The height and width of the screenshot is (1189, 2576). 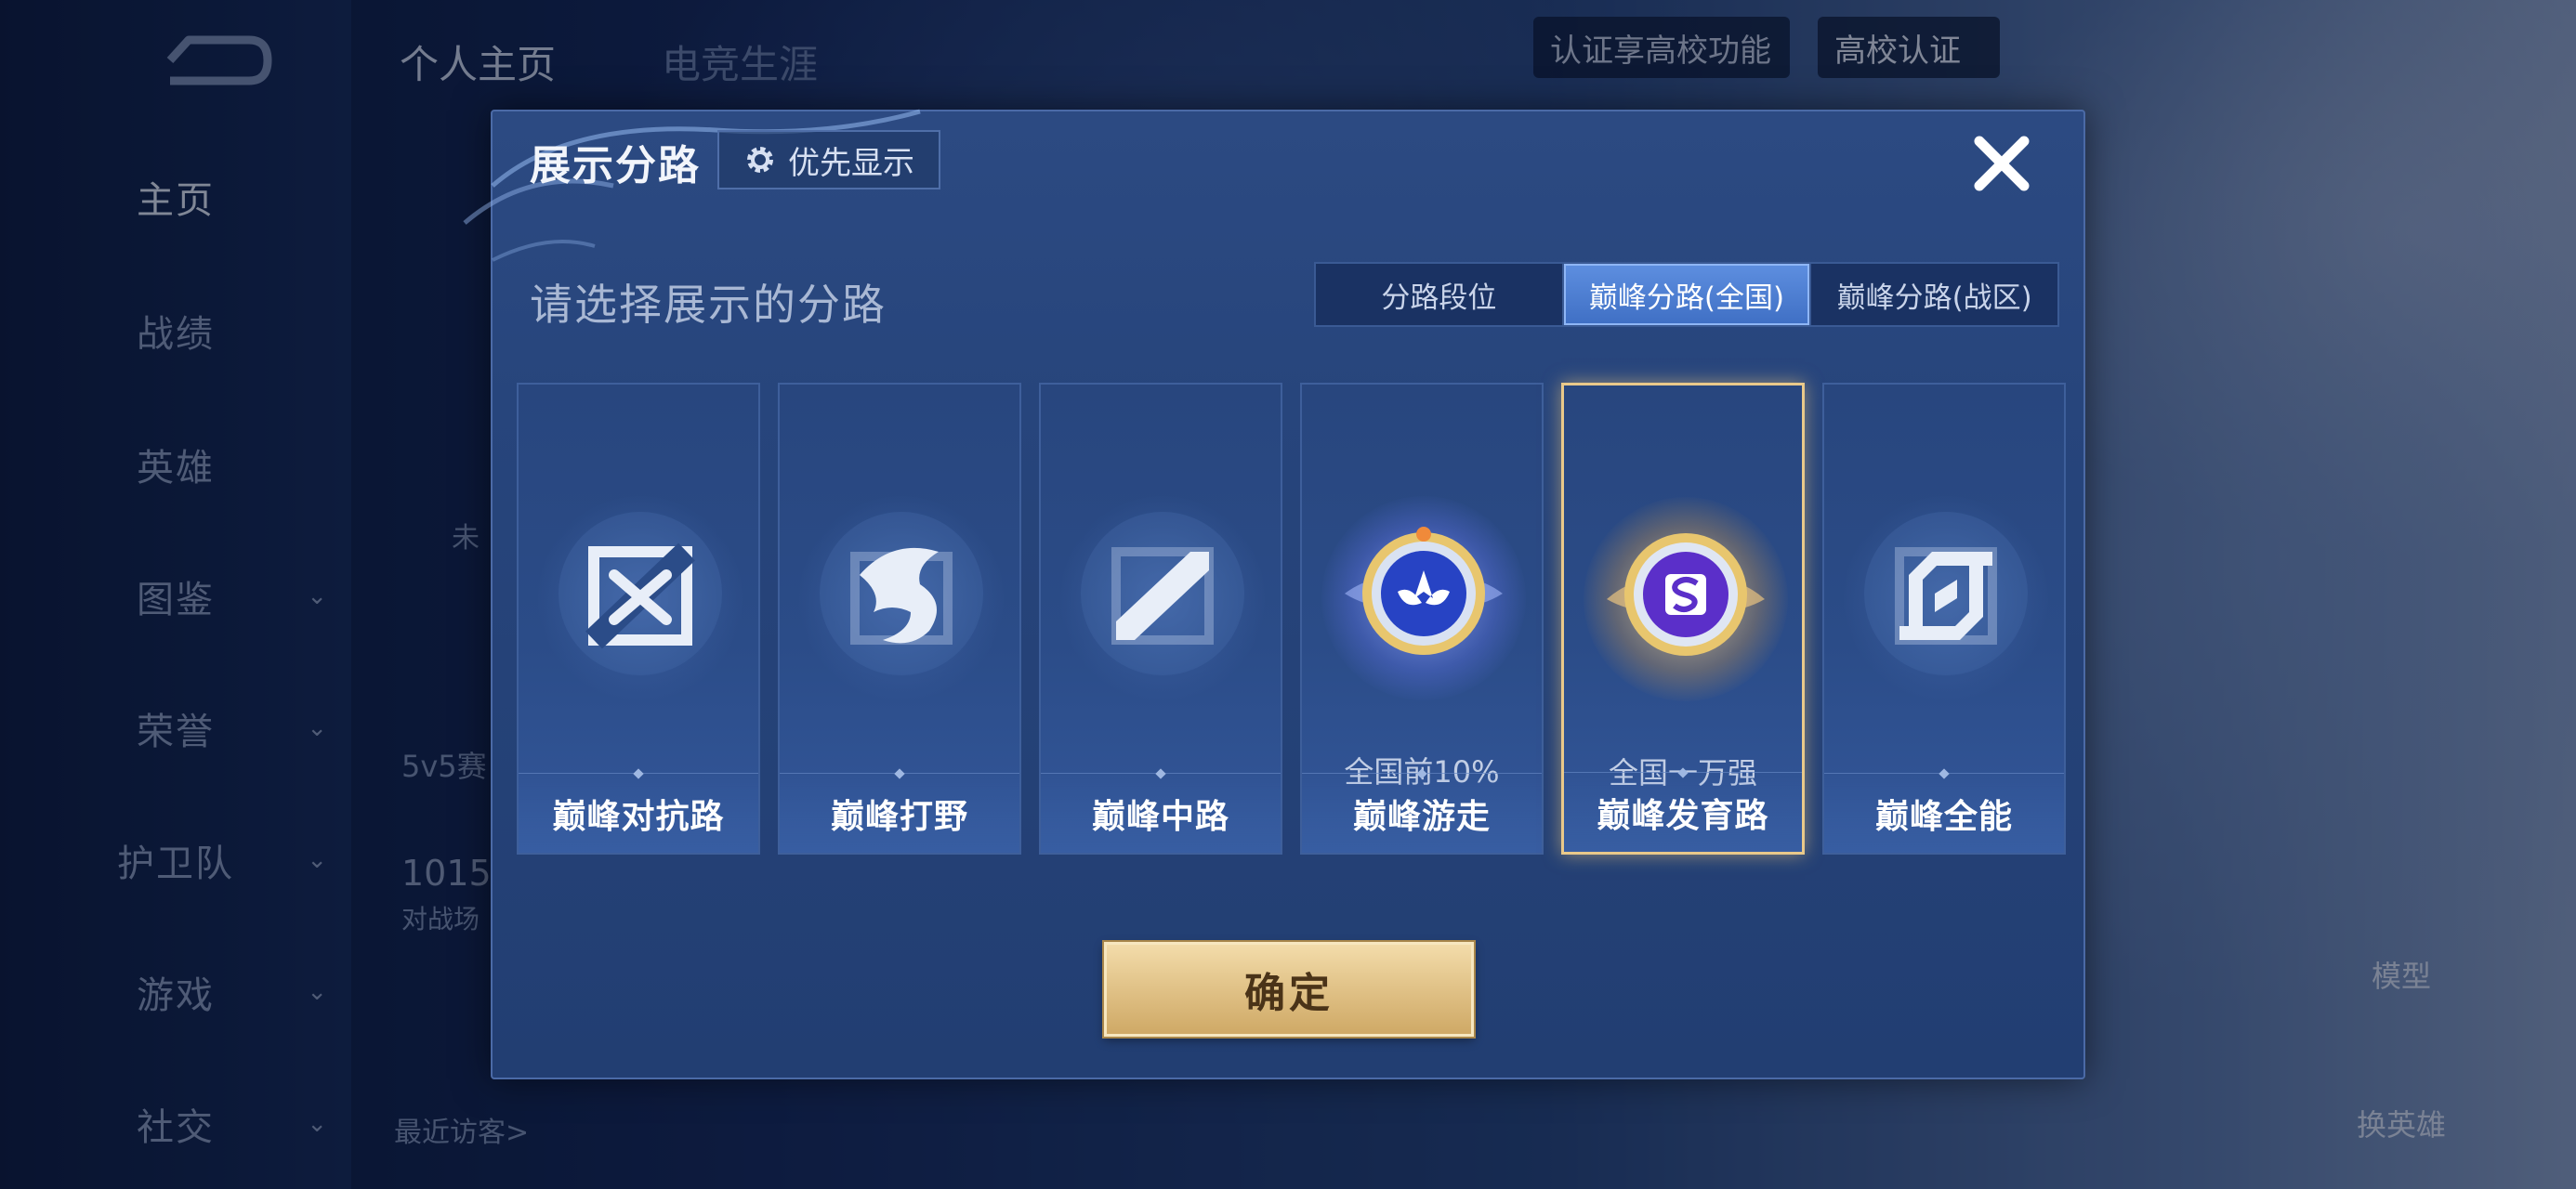 What do you see at coordinates (1944, 813) in the screenshot?
I see `lane-name: 巅峰全能` at bounding box center [1944, 813].